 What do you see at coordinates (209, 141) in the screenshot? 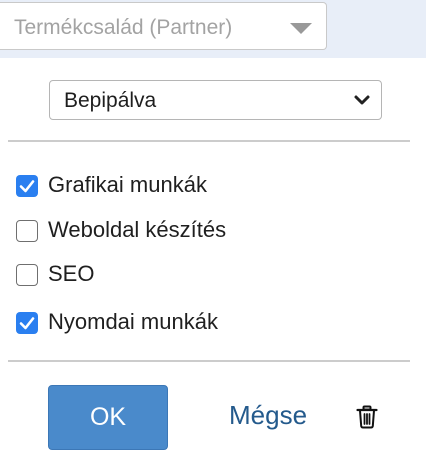
I see `divider-top` at bounding box center [209, 141].